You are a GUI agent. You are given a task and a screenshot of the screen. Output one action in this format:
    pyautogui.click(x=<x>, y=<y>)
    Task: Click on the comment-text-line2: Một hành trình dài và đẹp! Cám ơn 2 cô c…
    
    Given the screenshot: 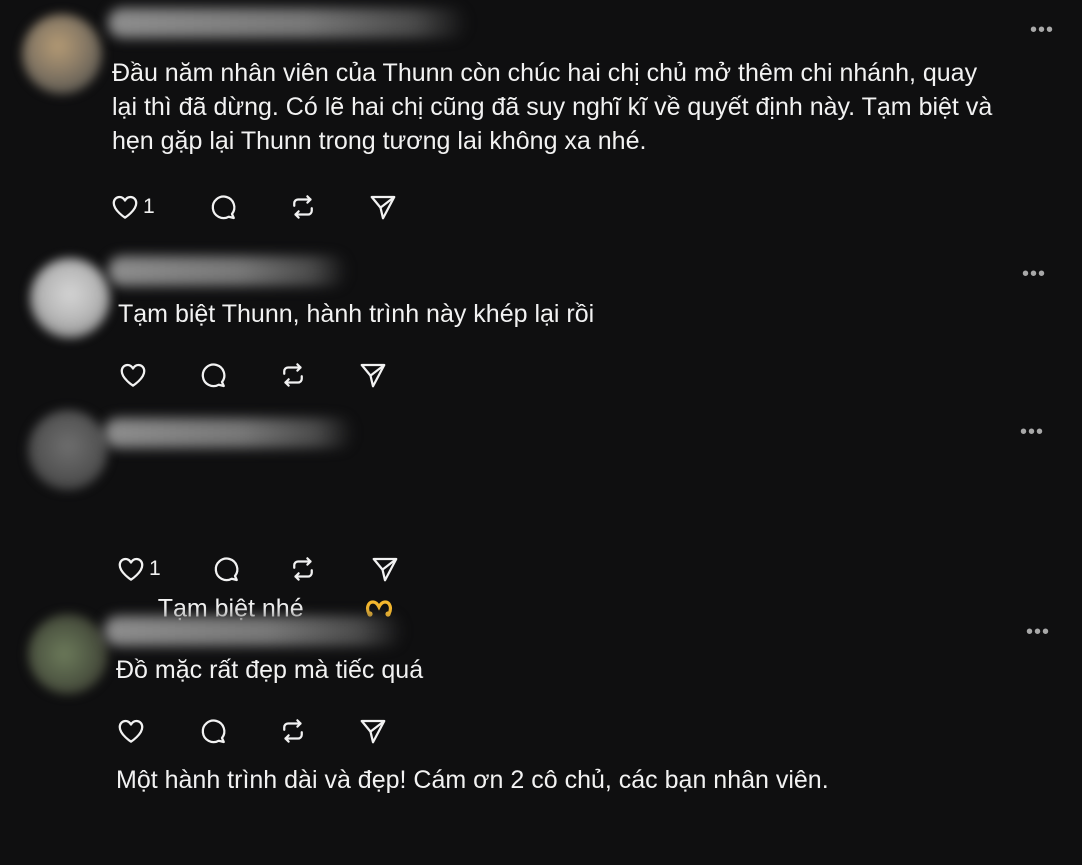 What is the action you would take?
    pyautogui.click(x=472, y=780)
    